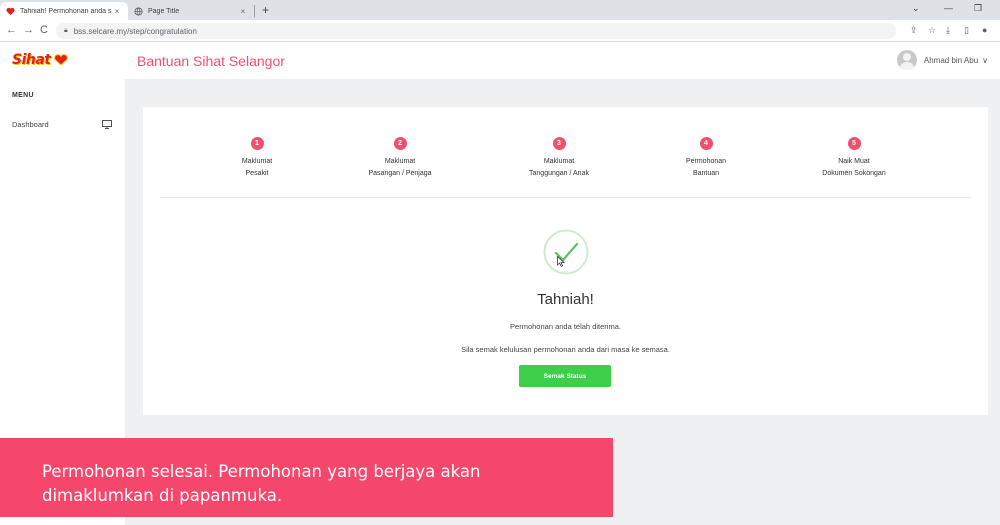 This screenshot has height=525, width=1000. What do you see at coordinates (559, 143) in the screenshot?
I see `step-number: 3` at bounding box center [559, 143].